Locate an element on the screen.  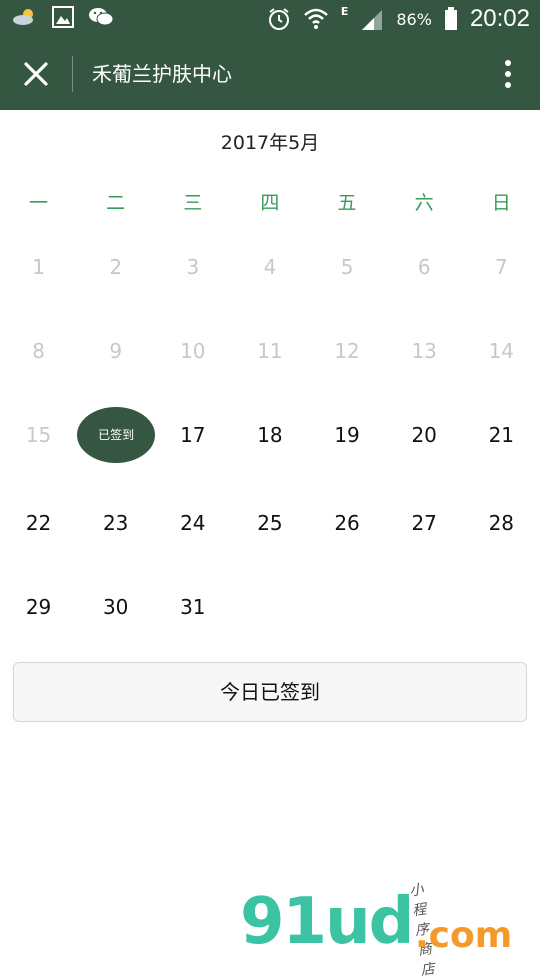
wifi-icon is located at coordinates (316, 18).